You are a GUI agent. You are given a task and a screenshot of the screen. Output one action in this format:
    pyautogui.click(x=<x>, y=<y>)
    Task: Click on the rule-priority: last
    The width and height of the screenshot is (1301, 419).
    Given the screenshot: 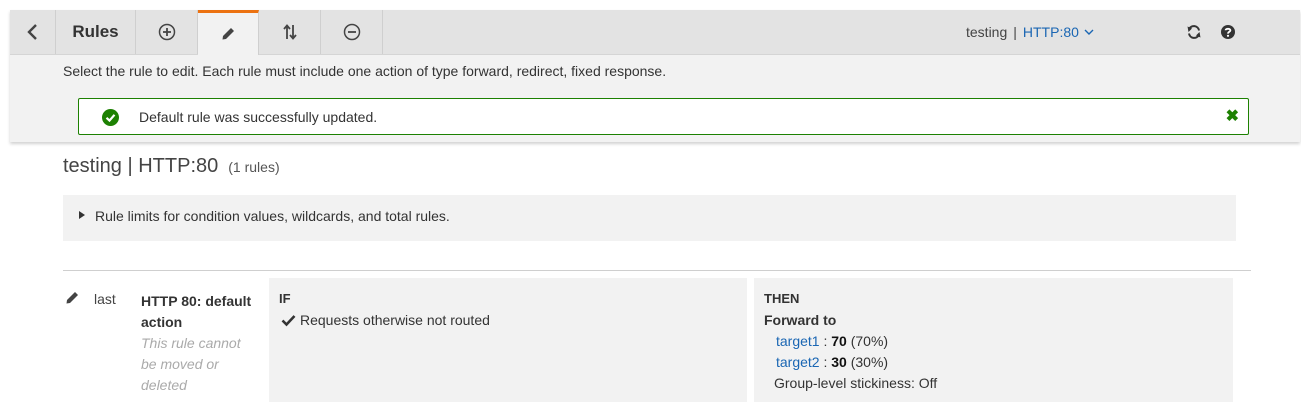 What is the action you would take?
    pyautogui.click(x=105, y=299)
    